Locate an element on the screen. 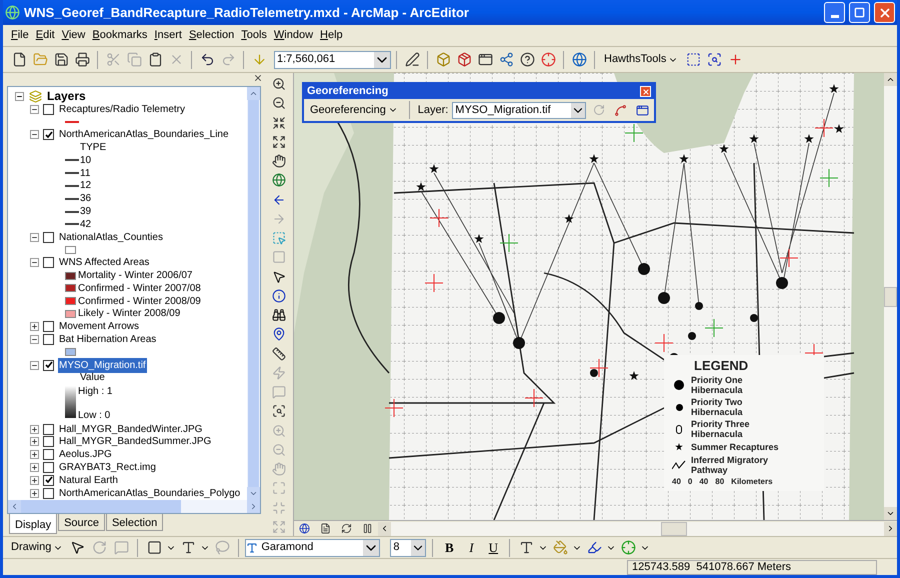 This screenshot has width=900, height=578. window-title: WNS_Georef_BandRecapture_RadioTelemetry.mxd - ArcMap - ArcEditor is located at coordinates (247, 13).